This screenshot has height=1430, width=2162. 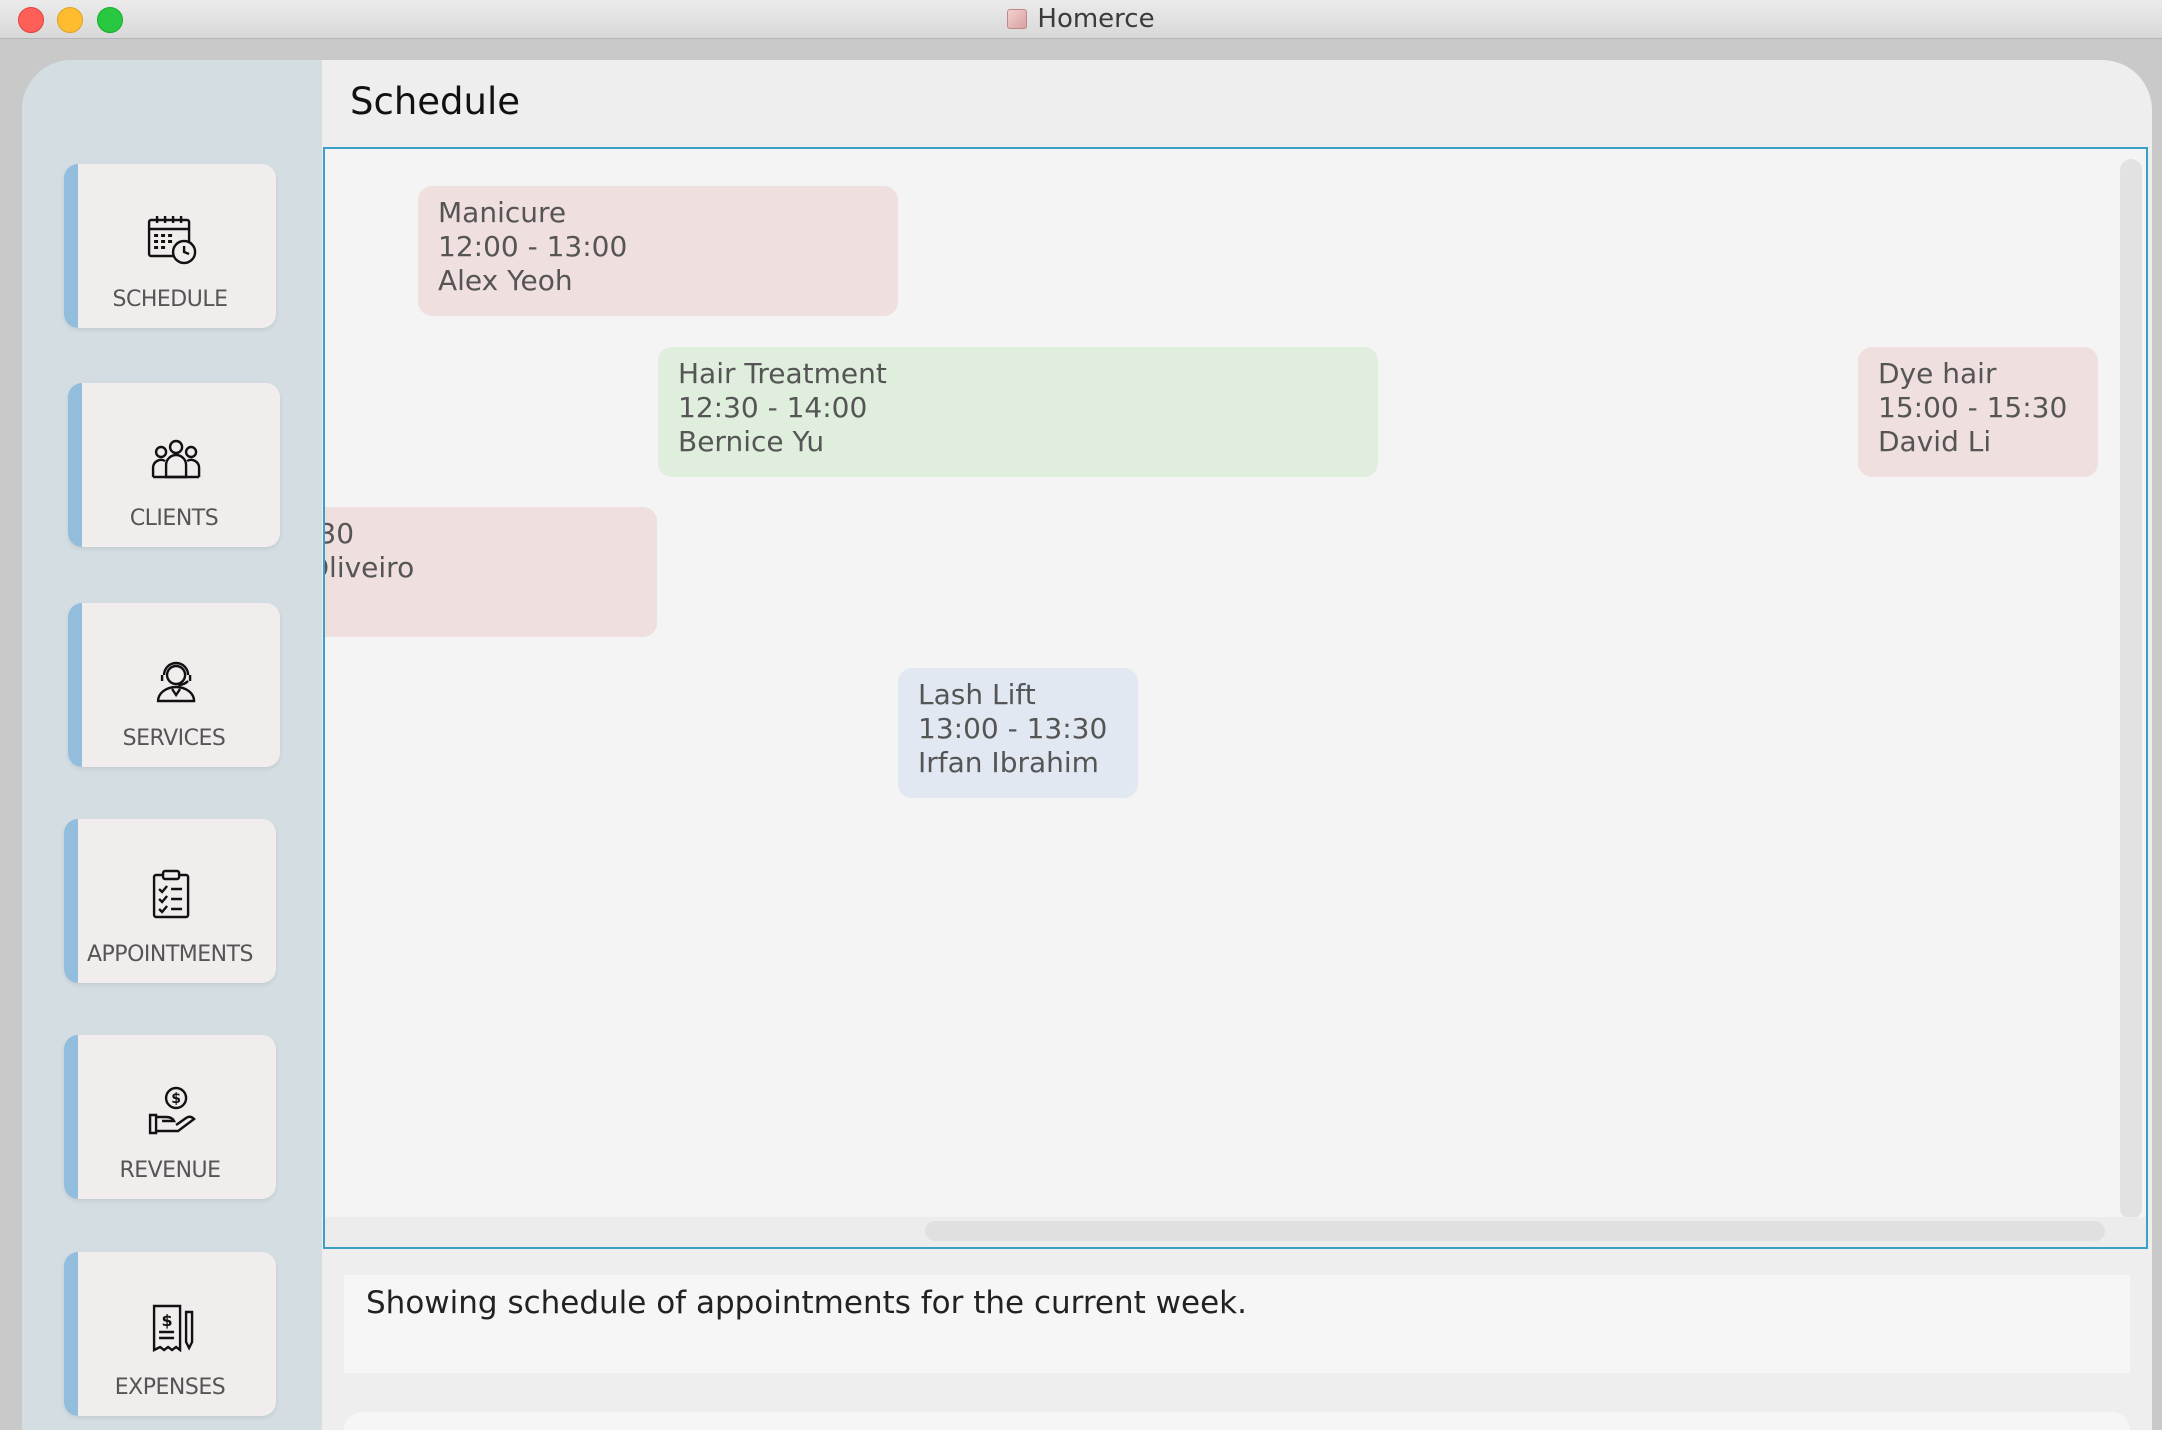 What do you see at coordinates (491, 572) in the screenshot?
I see `appointment-card-partial: :30 Oliveiro` at bounding box center [491, 572].